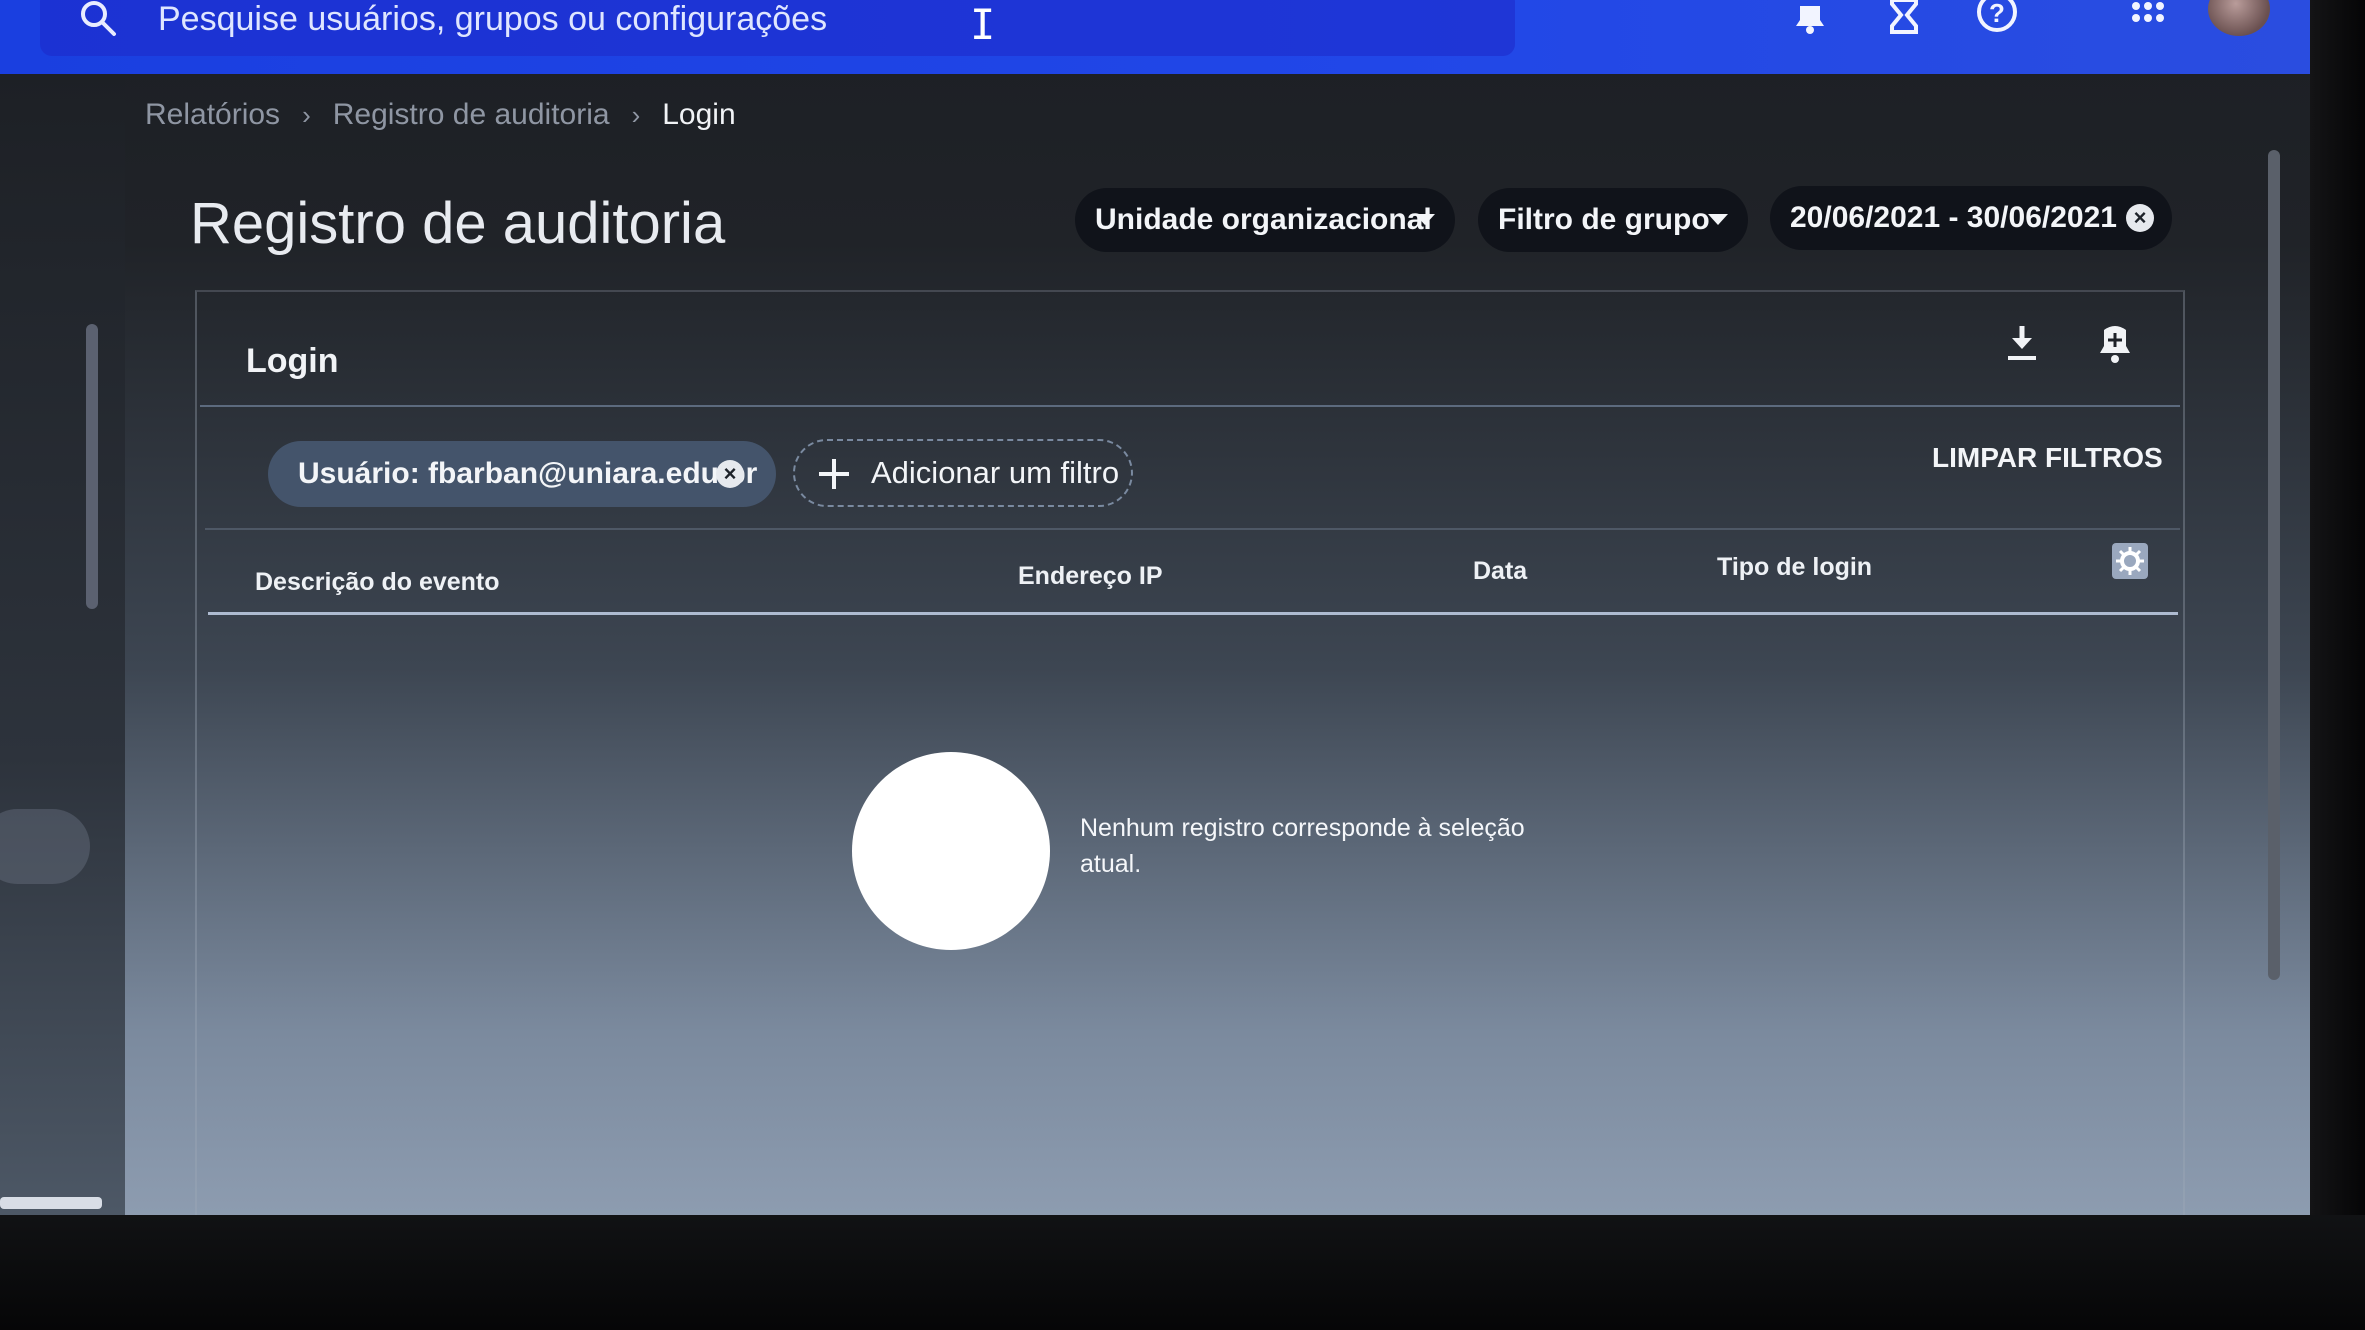 This screenshot has height=1330, width=2365. Describe the element at coordinates (1604, 219) in the screenshot. I see `group-filter-label: Filtro de grupo` at that location.